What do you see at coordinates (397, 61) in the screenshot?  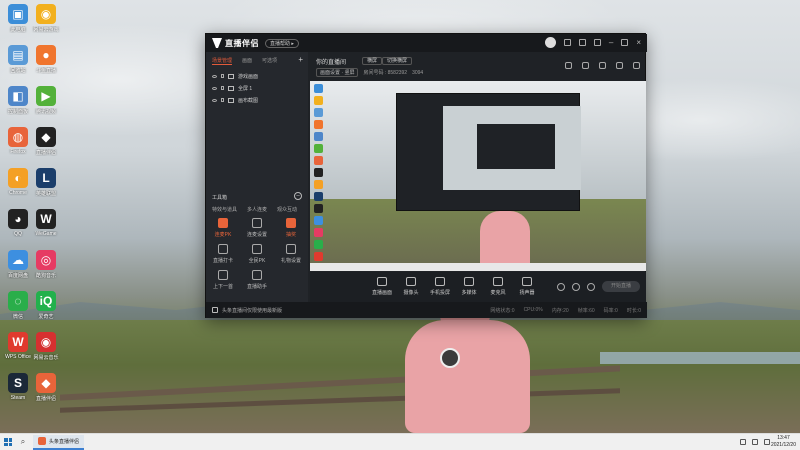 I see `switch-orientation-button: 切换横屏` at bounding box center [397, 61].